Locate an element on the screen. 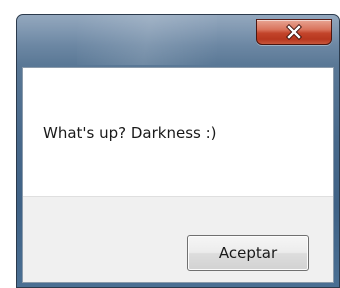 This screenshot has width=340, height=288. accept-button: Aceptar is located at coordinates (248, 253).